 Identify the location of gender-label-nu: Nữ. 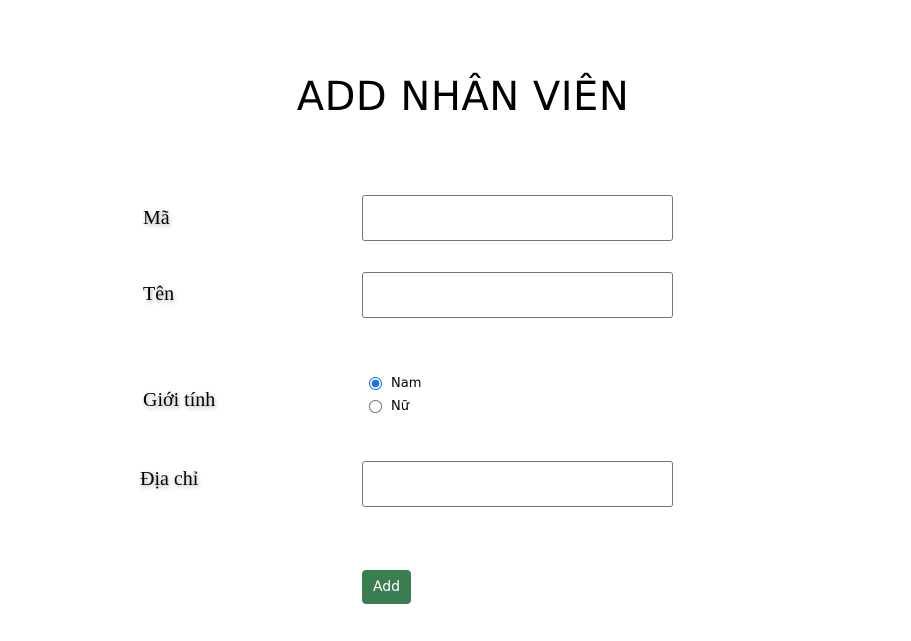
(400, 406).